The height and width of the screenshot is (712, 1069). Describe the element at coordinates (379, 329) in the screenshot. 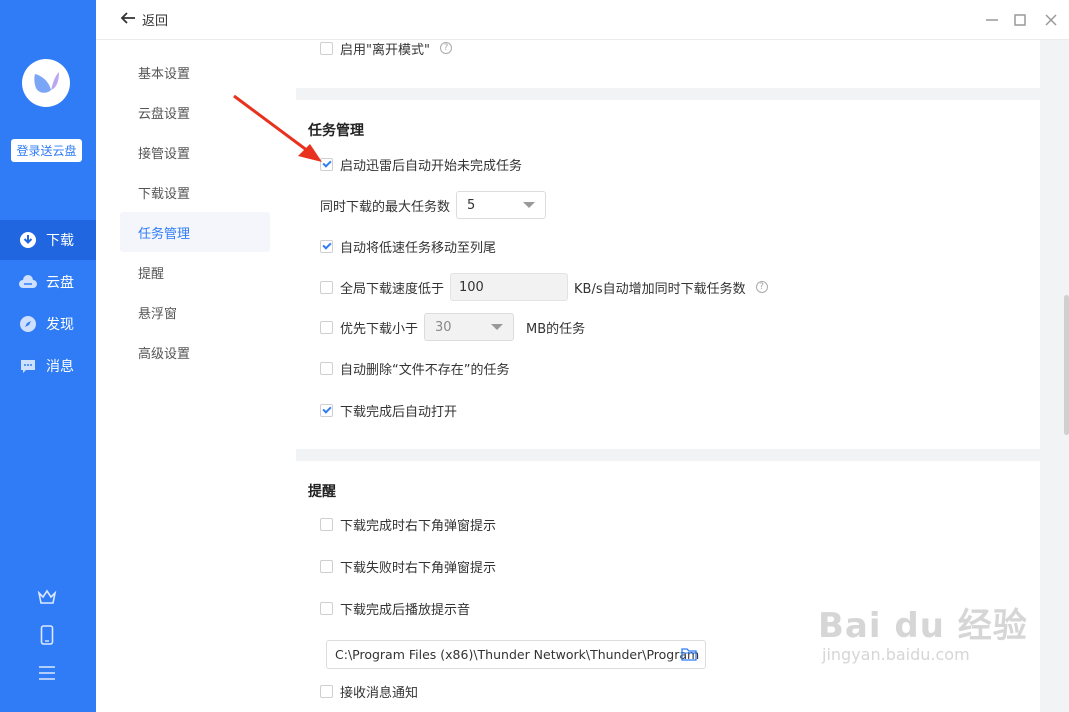

I see `priority-label: 优先下载小于` at that location.